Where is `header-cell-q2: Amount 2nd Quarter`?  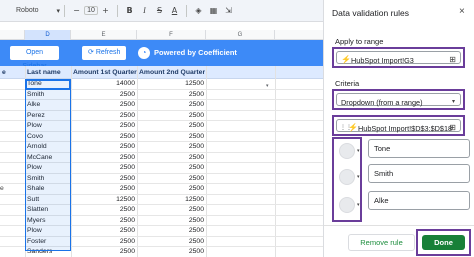
header-cell-q2: Amount 2nd Quarter is located at coordinates (171, 72).